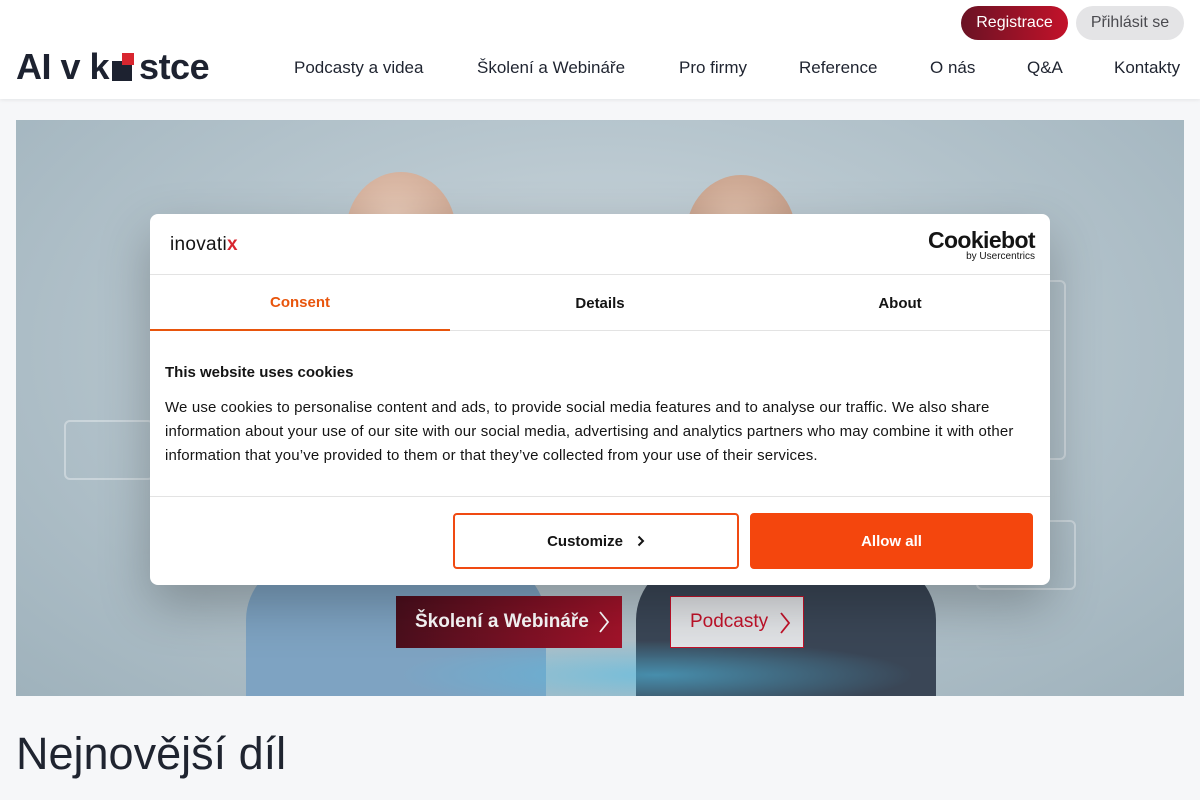 The height and width of the screenshot is (800, 1200). What do you see at coordinates (1130, 23) in the screenshot?
I see `login-button: Přihlásit se` at bounding box center [1130, 23].